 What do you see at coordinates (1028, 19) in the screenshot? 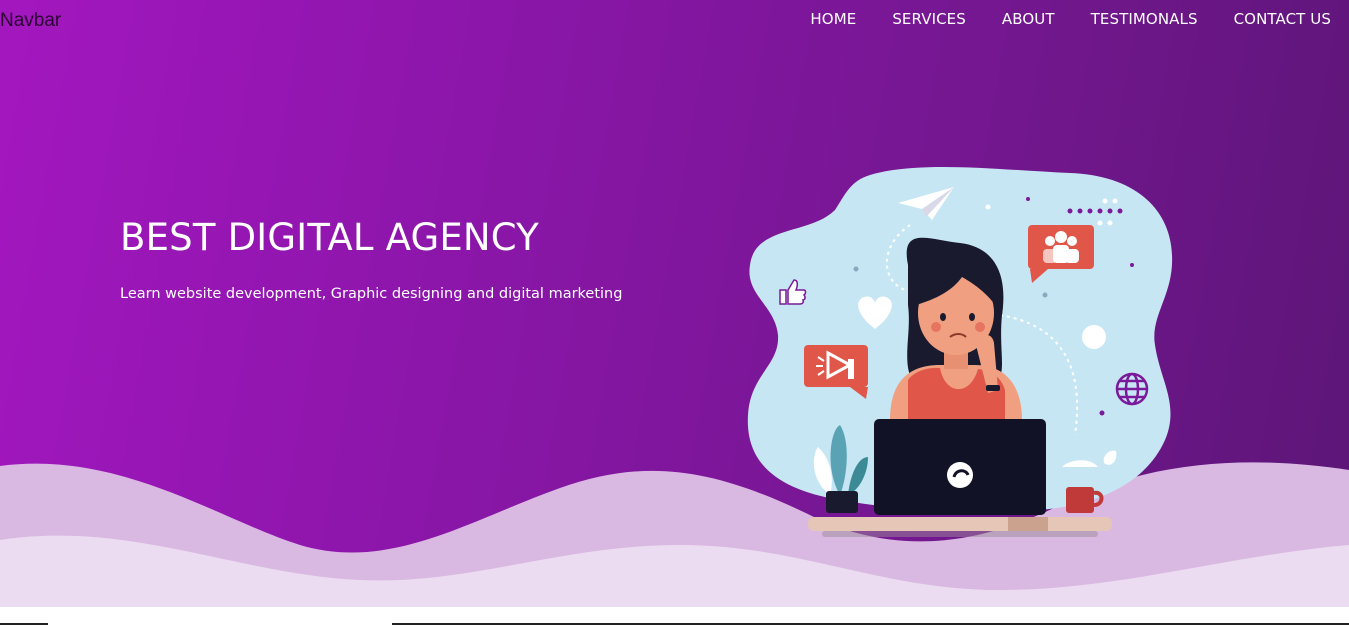
I see `nav-link-about: ABOUT` at bounding box center [1028, 19].